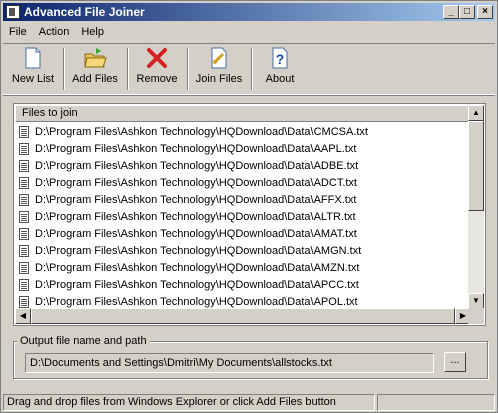 Image resolution: width=498 pixels, height=413 pixels. What do you see at coordinates (92, 32) in the screenshot?
I see `menu-help: Help` at bounding box center [92, 32].